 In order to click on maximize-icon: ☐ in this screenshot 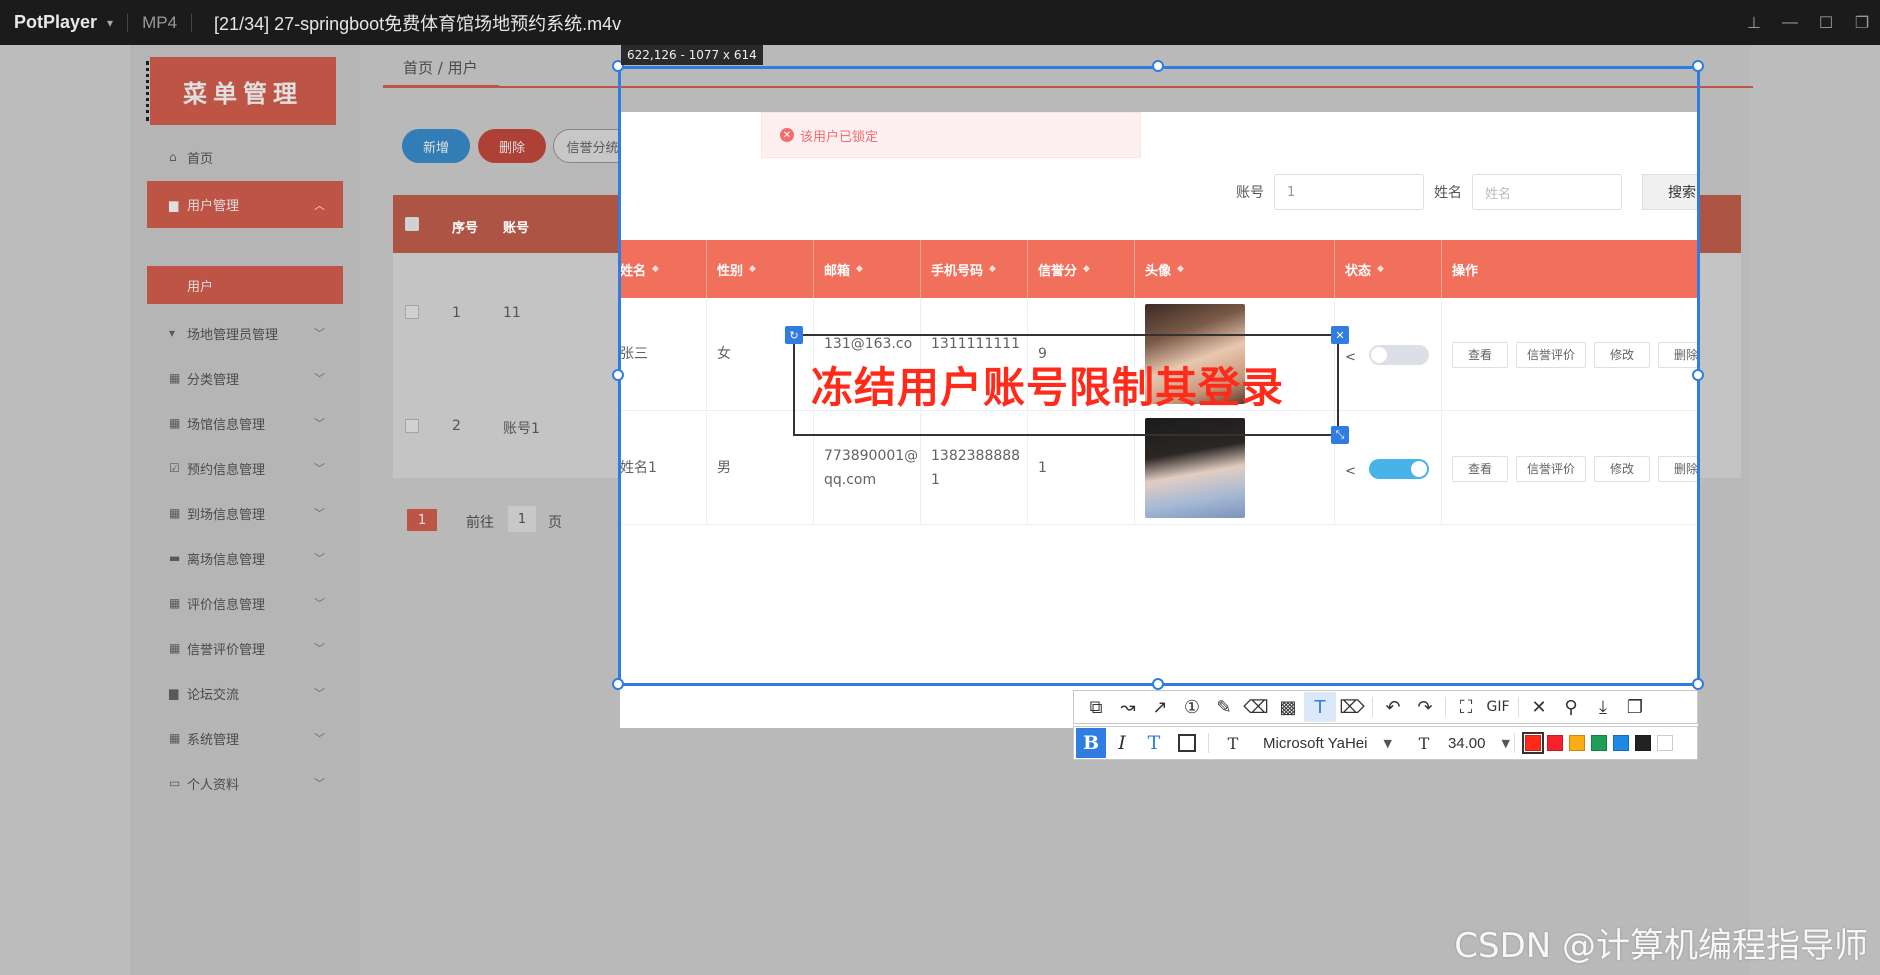, I will do `click(1826, 23)`.